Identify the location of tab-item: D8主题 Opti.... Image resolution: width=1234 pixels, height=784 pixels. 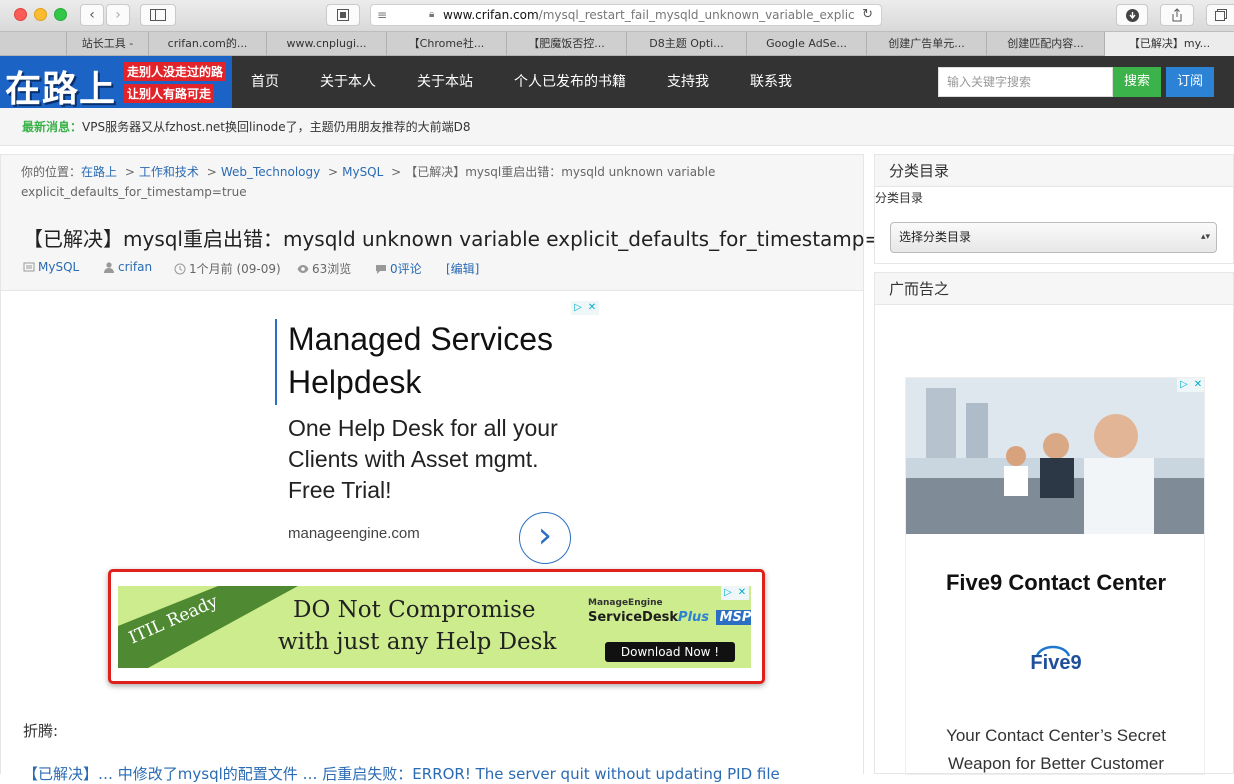
(686, 44).